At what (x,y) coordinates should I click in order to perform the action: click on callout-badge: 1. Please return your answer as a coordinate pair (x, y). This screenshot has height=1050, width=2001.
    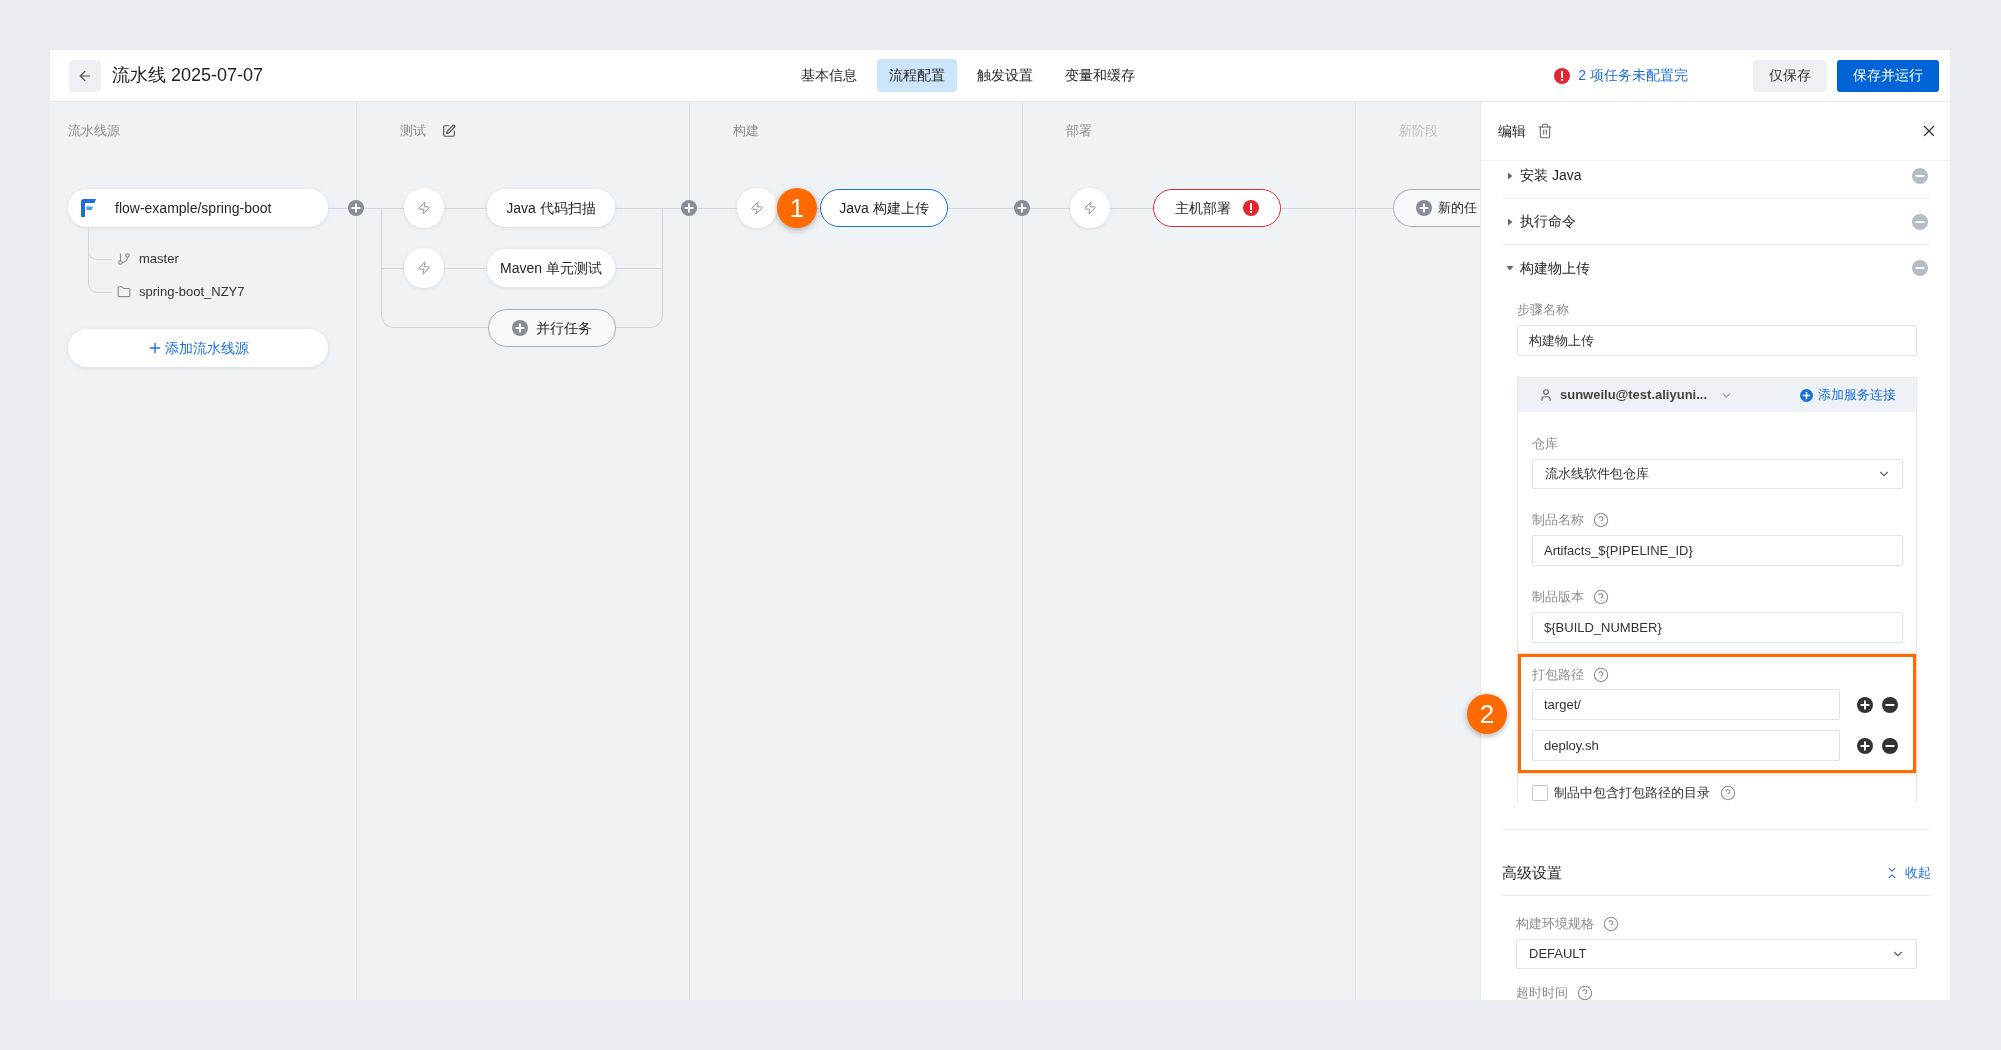
    Looking at the image, I should click on (797, 207).